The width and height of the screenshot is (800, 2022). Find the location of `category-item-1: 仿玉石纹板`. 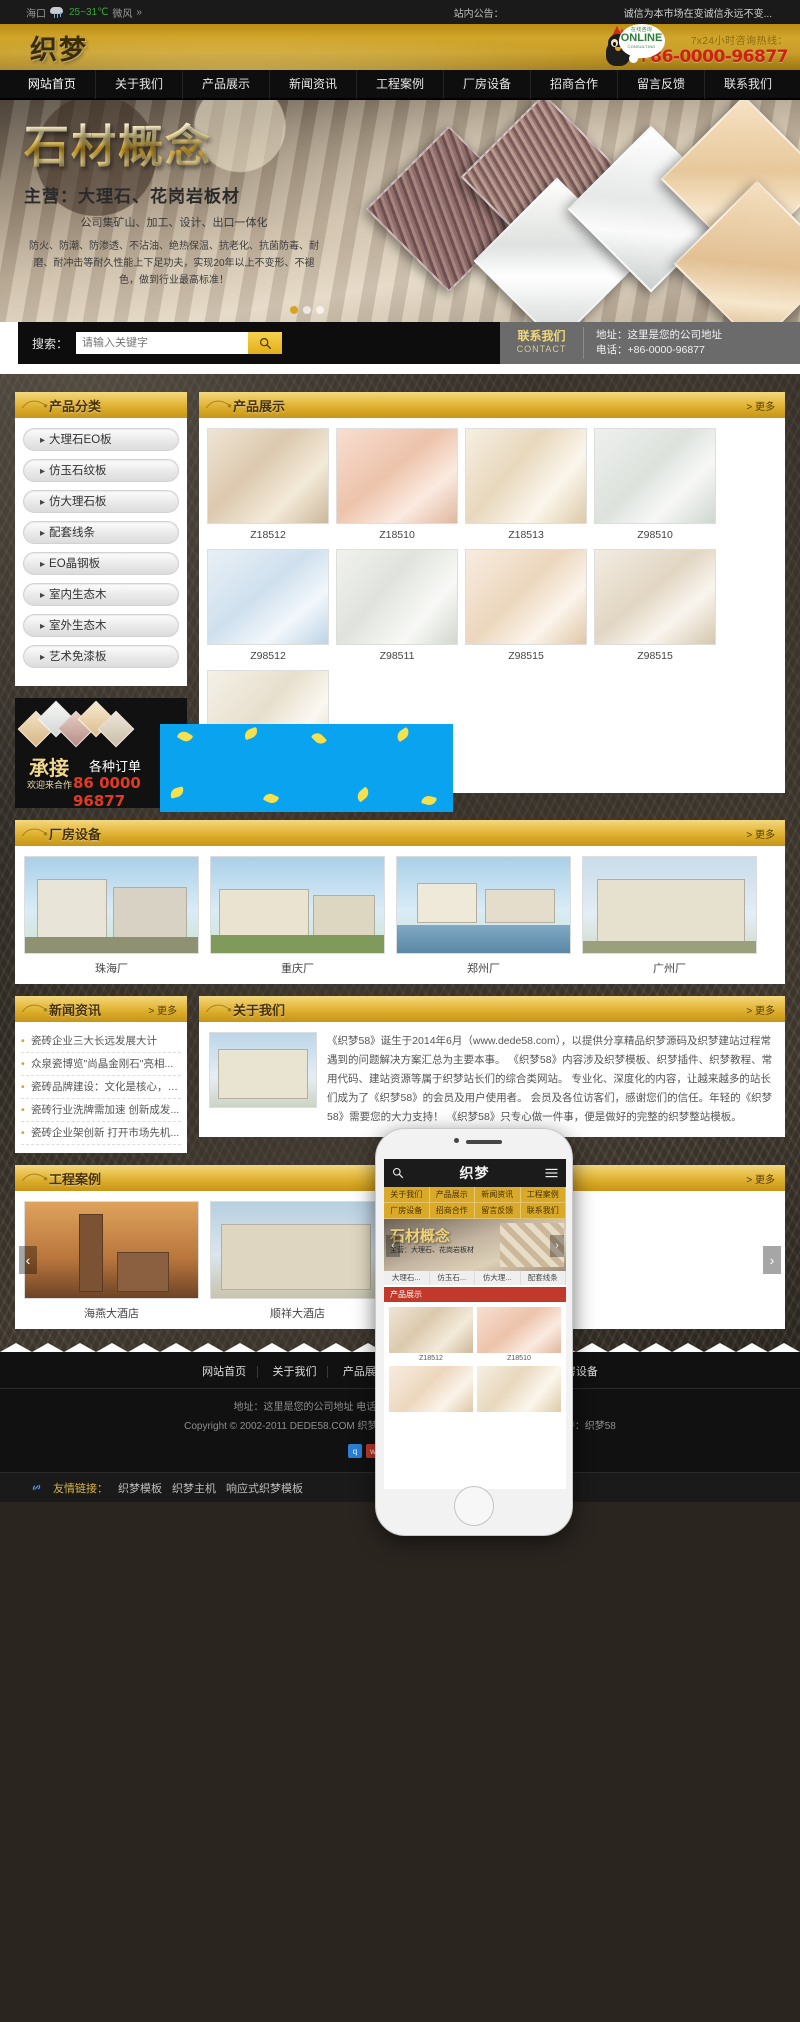

category-item-1: 仿玉石纹板 is located at coordinates (101, 470).